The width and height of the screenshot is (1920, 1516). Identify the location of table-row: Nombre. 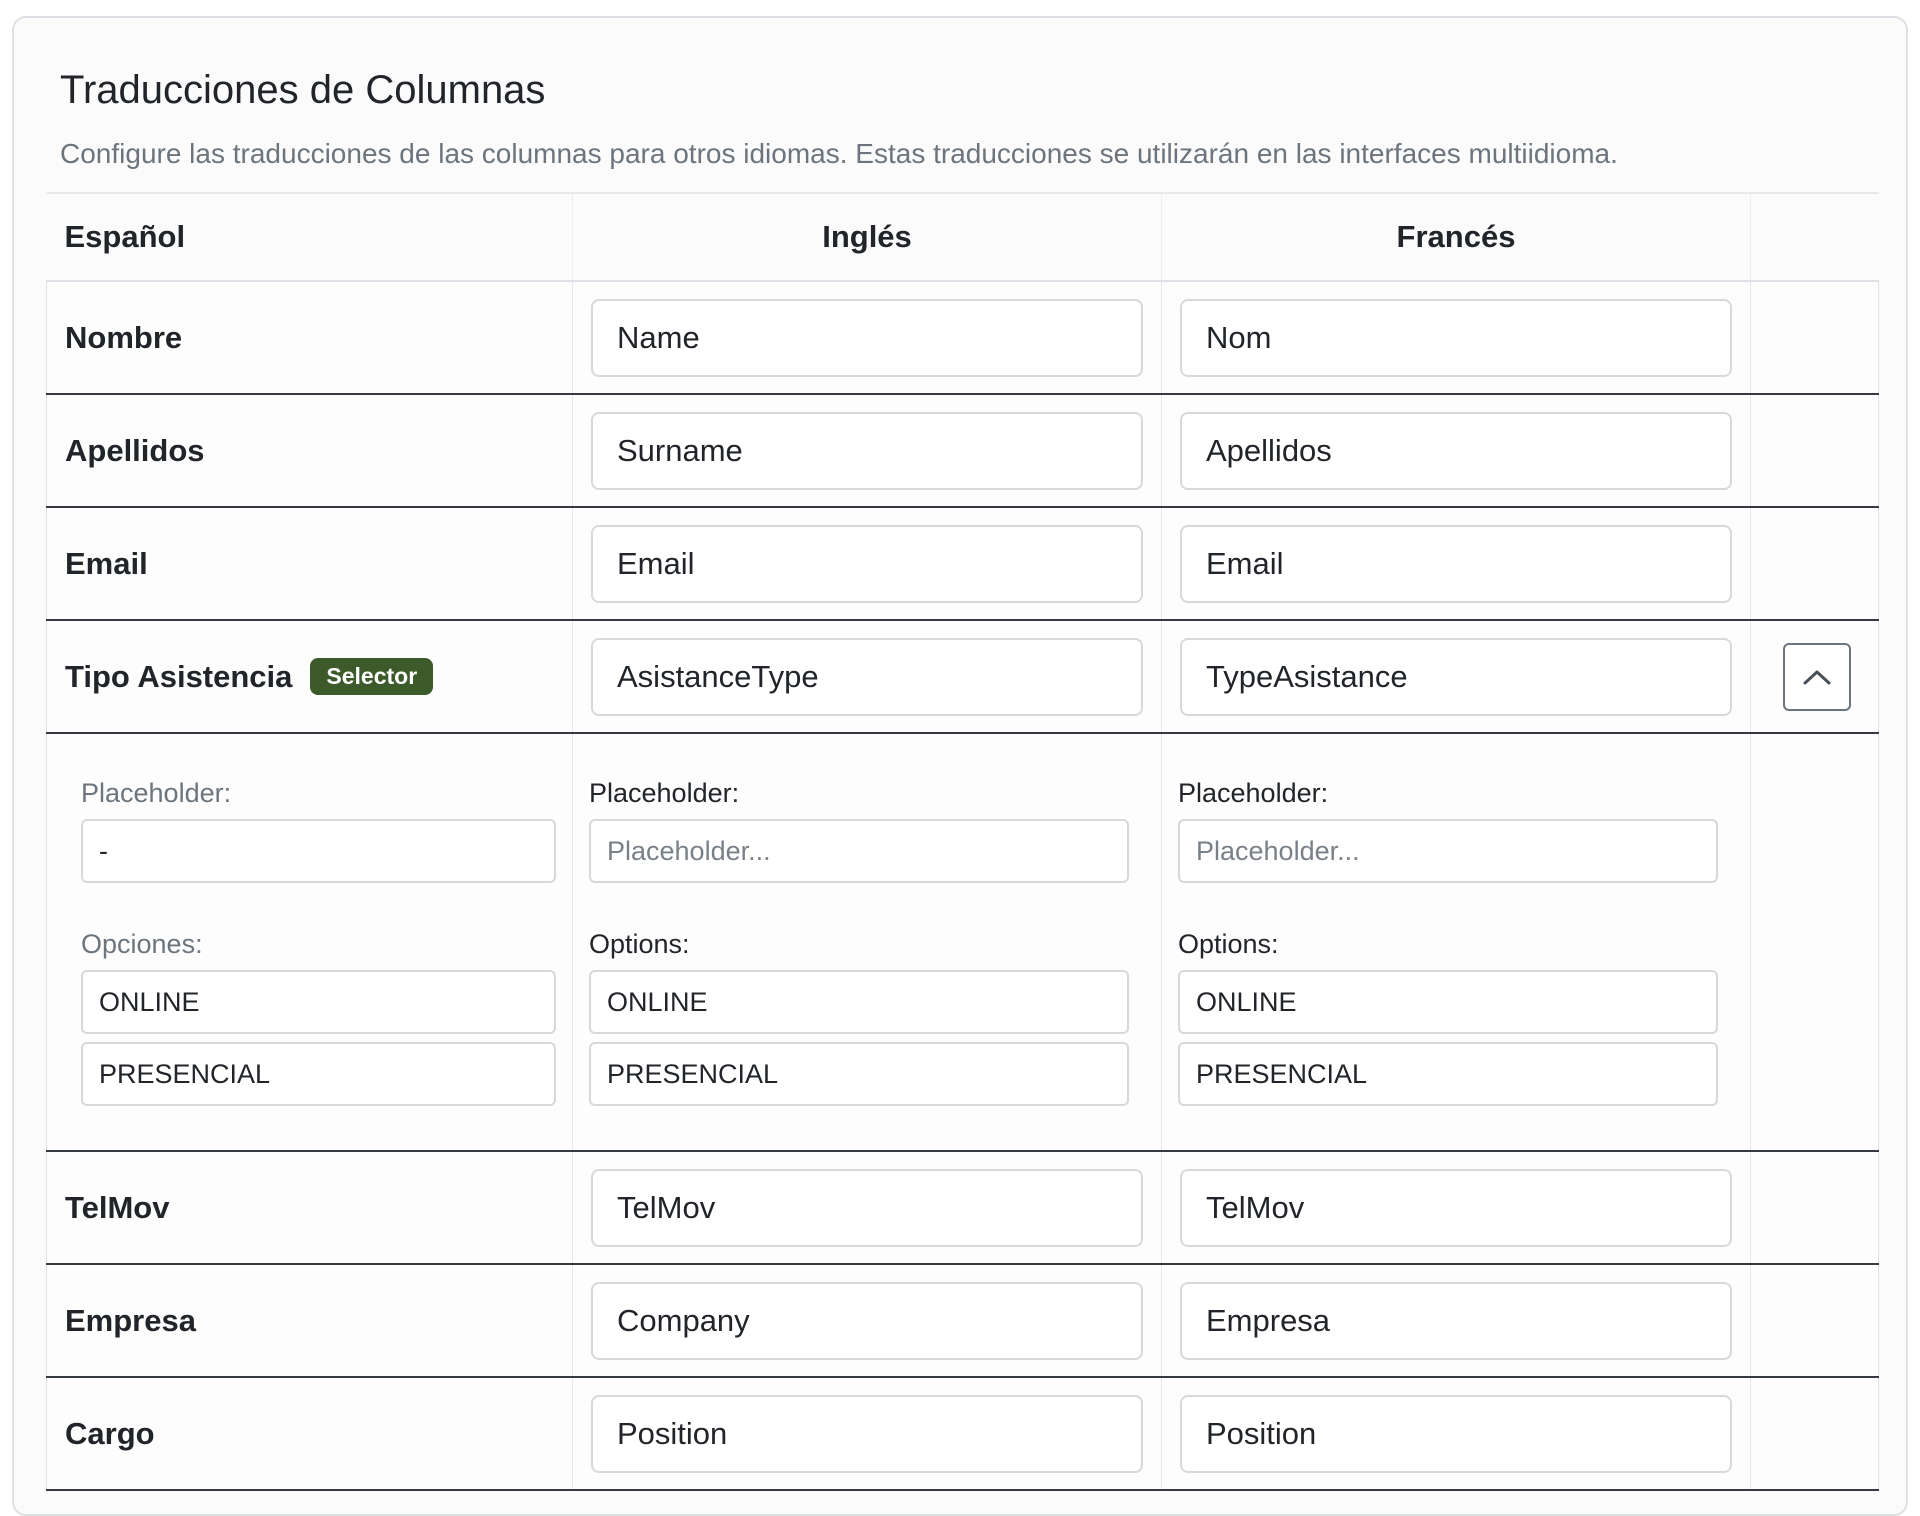
(962, 338).